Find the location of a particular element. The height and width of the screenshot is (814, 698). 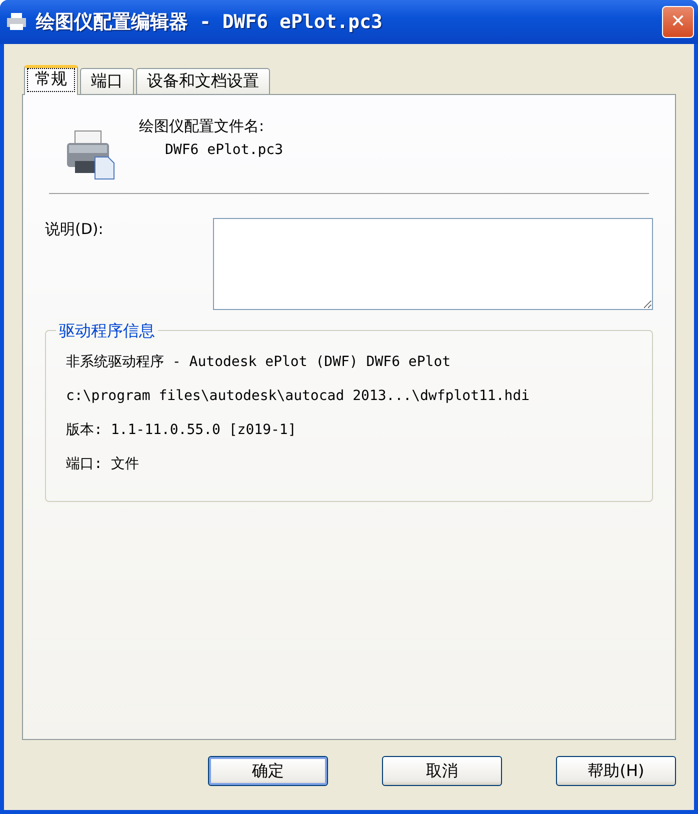

description-field is located at coordinates (433, 264).